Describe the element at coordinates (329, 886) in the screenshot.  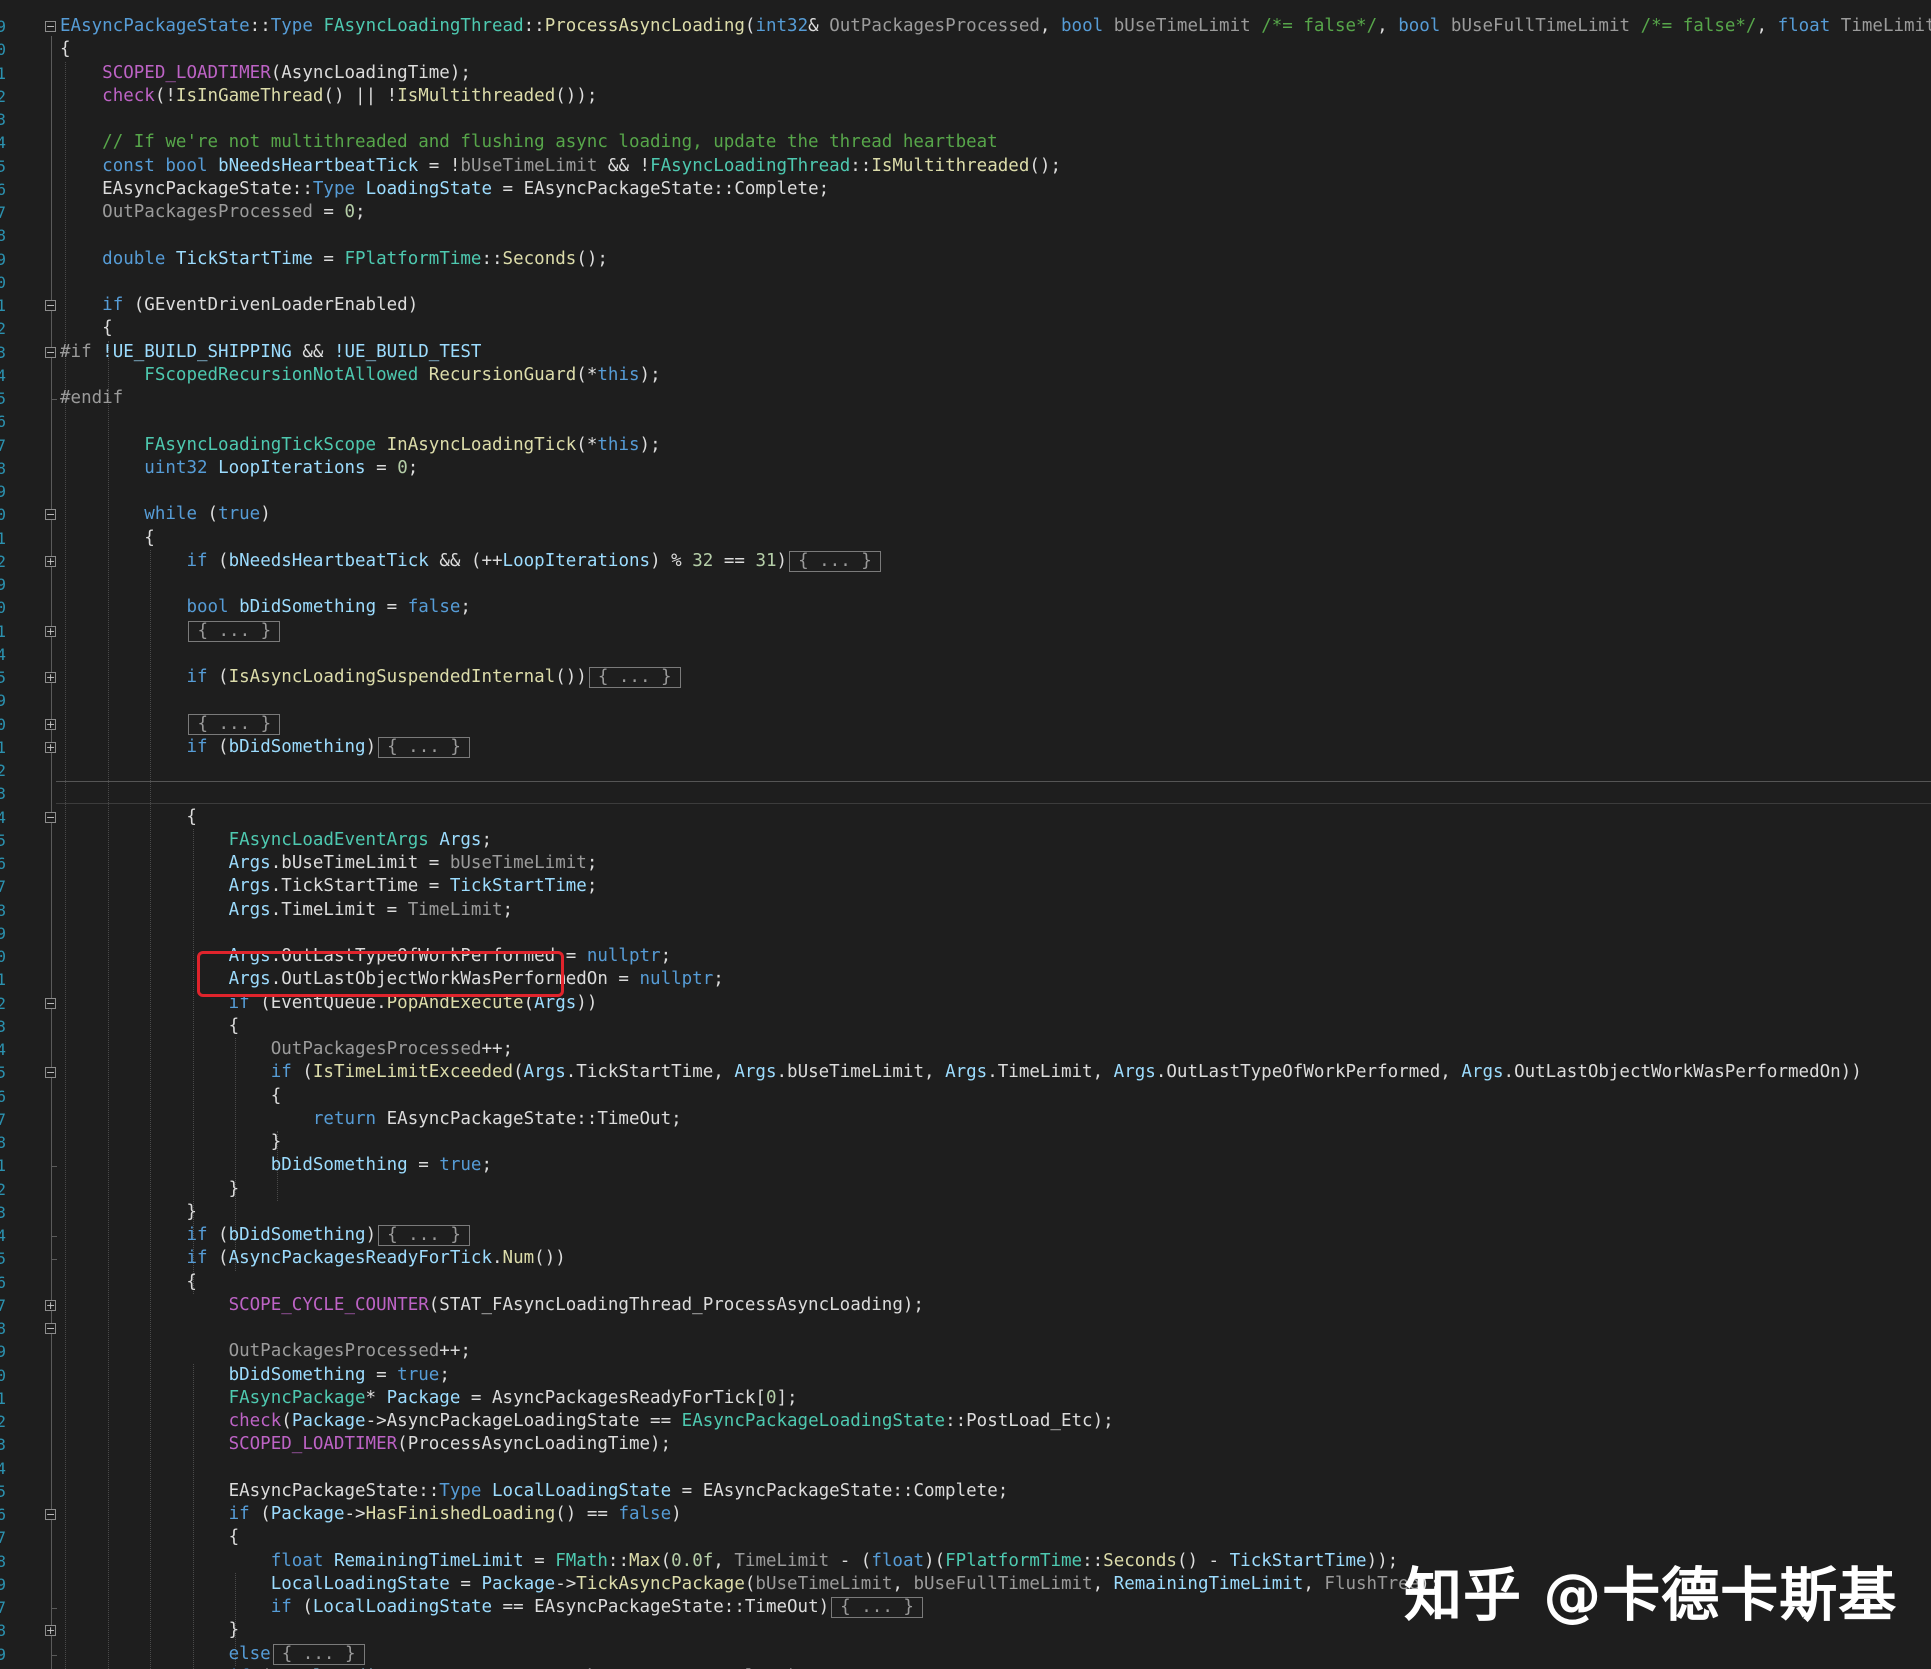
I see `code-line: Args.TickStartTime = TickStartTime;` at that location.